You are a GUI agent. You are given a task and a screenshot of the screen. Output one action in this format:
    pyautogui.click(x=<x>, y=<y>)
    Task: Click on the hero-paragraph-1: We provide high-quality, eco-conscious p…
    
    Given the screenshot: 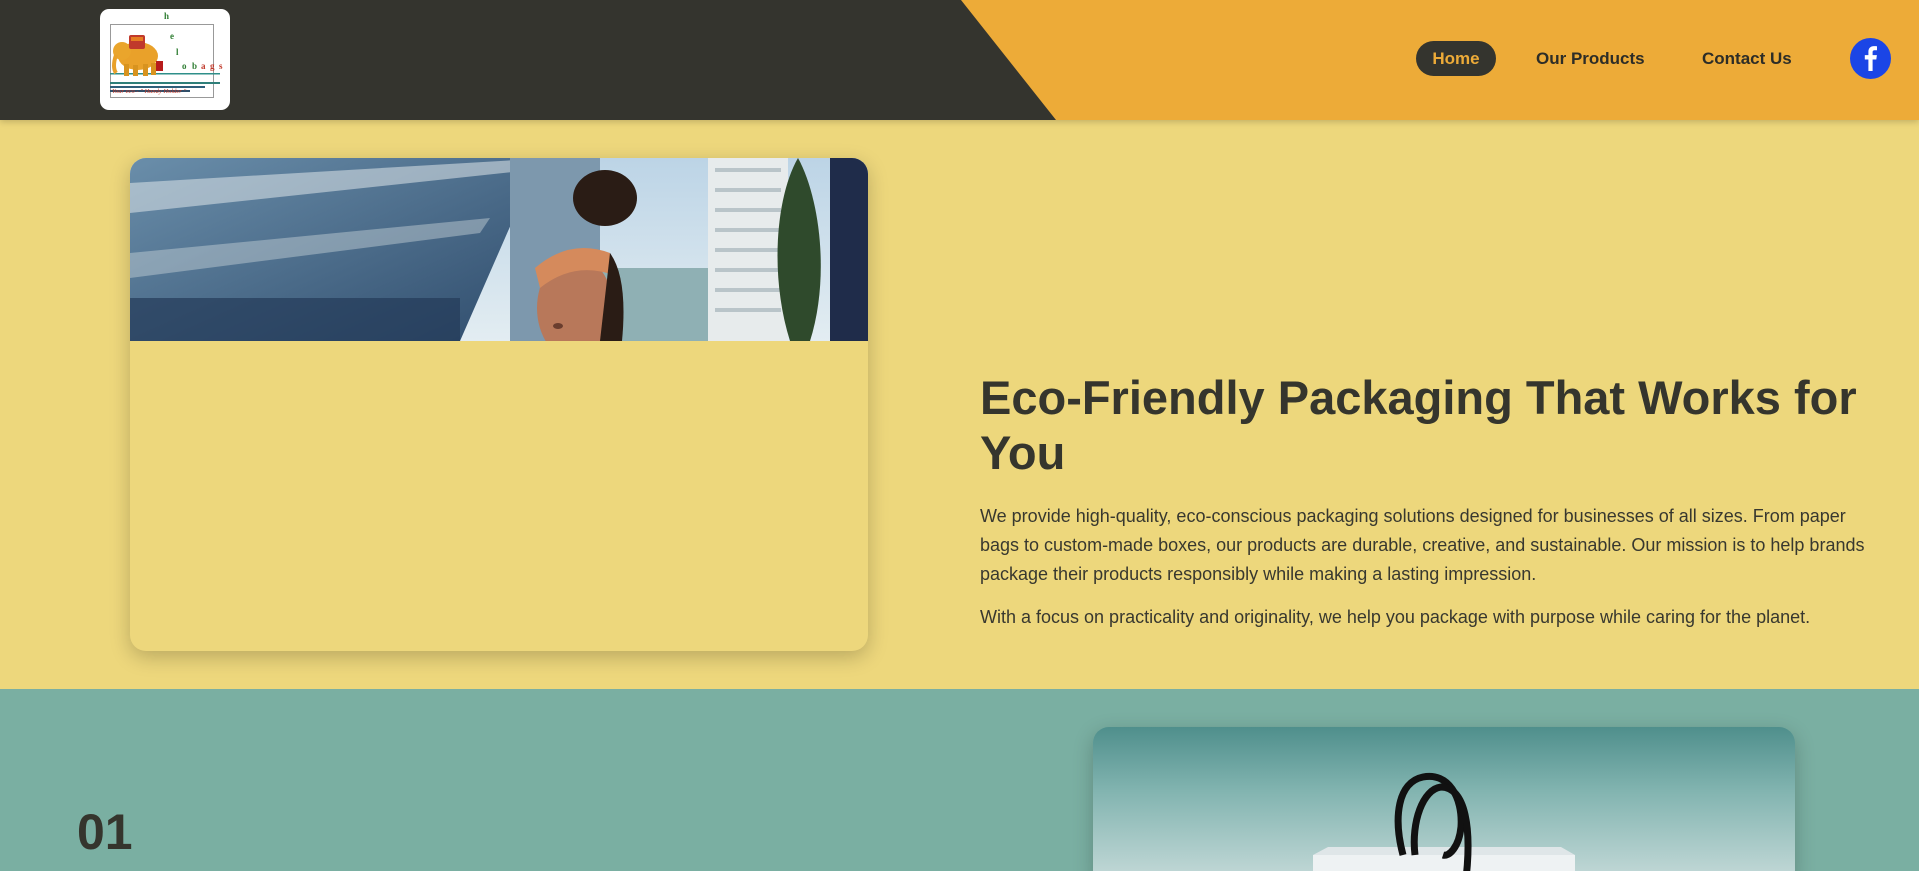 What is the action you would take?
    pyautogui.click(x=1422, y=545)
    